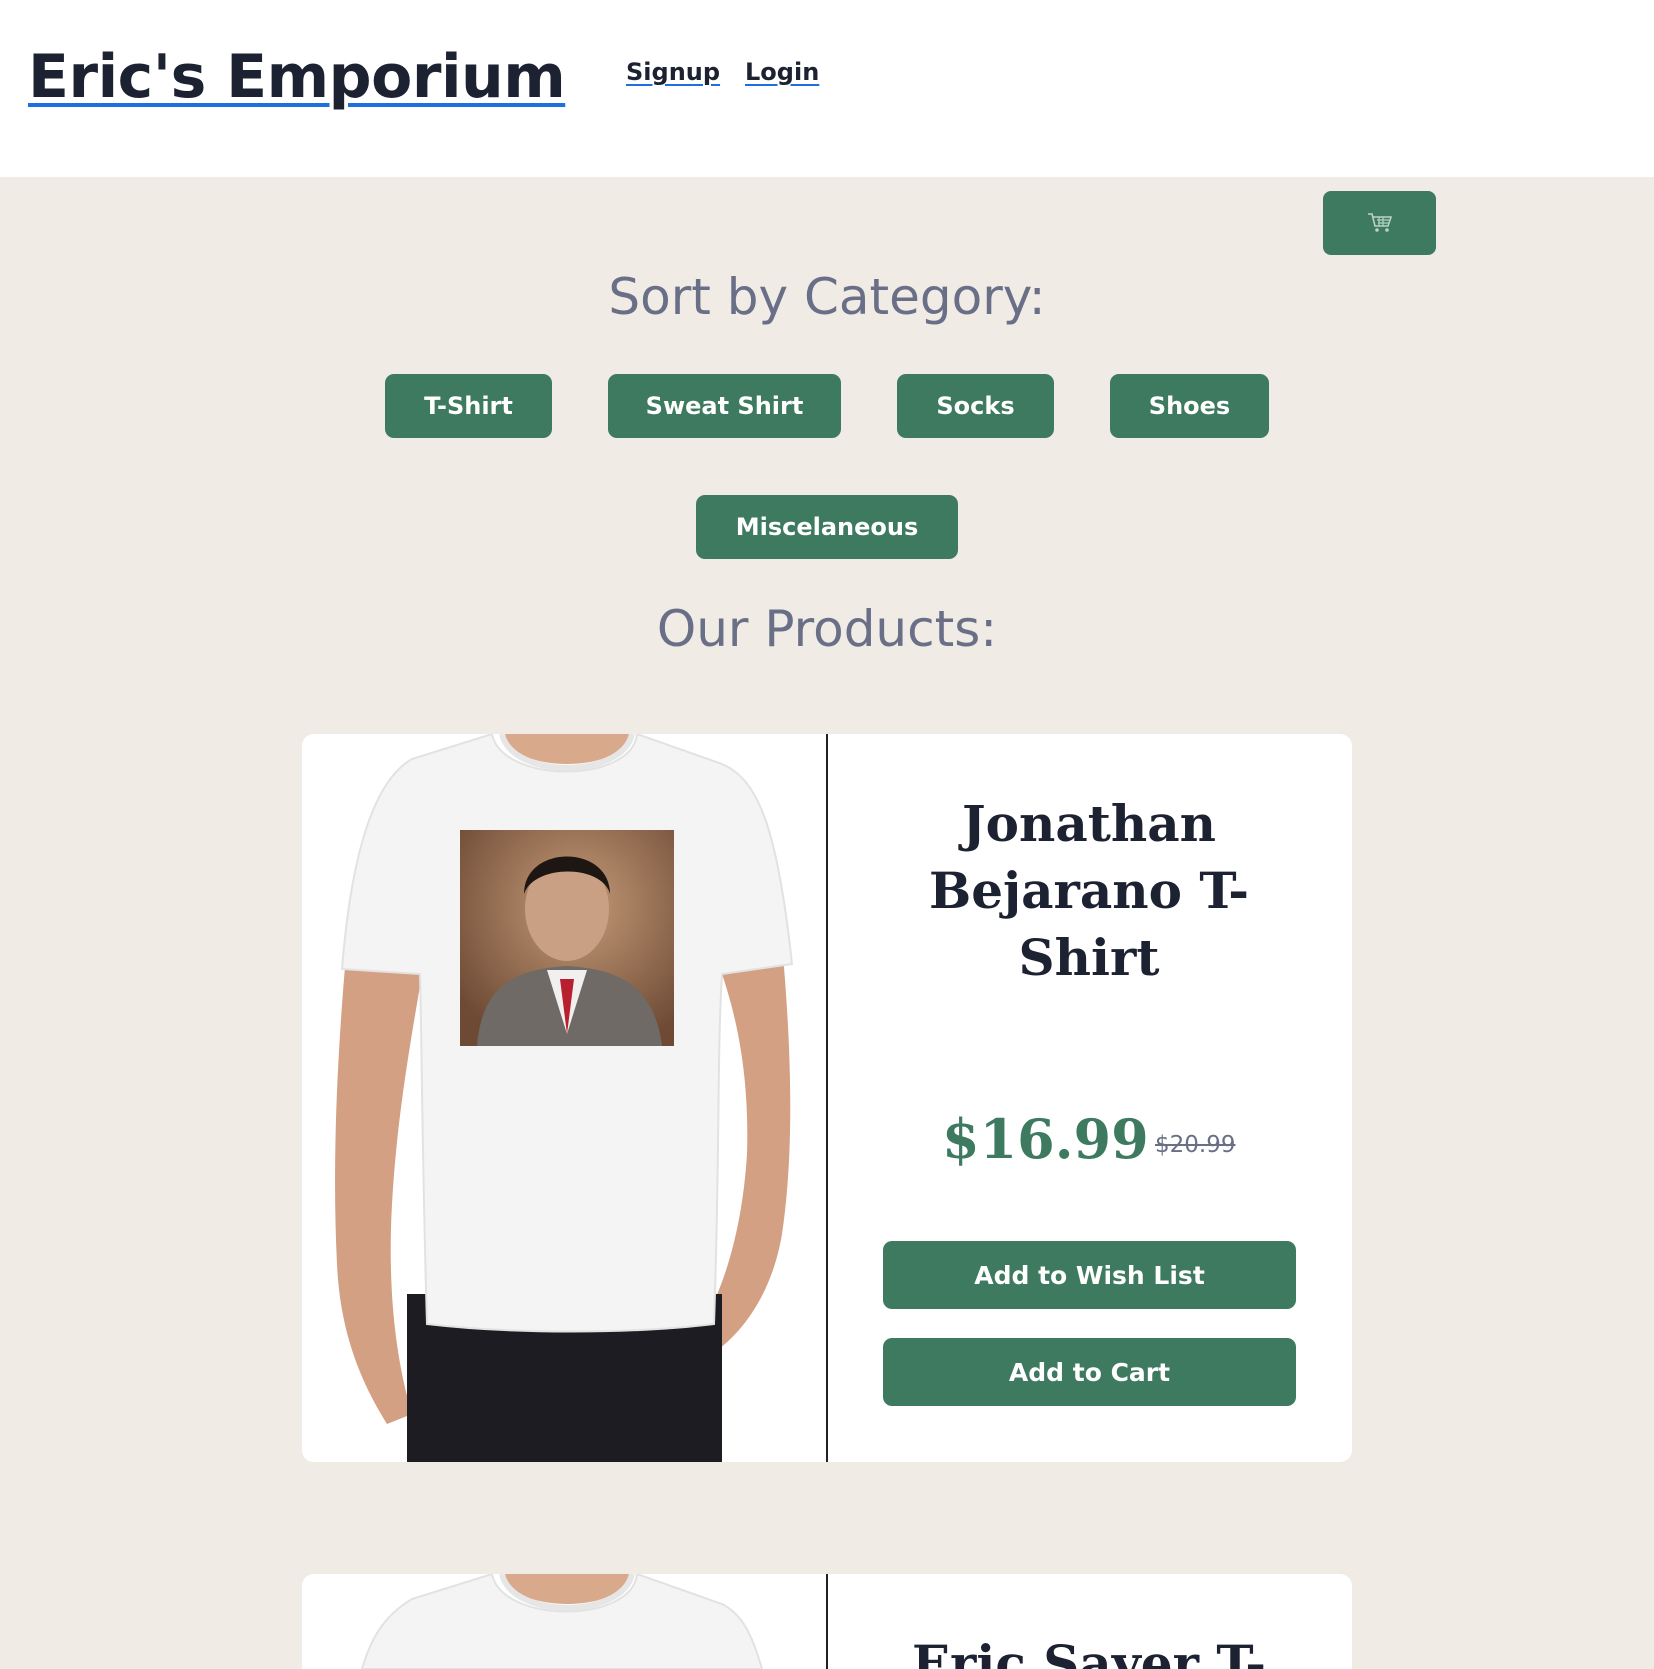  I want to click on add-to-cart-button: Add to Cart, so click(1089, 1372).